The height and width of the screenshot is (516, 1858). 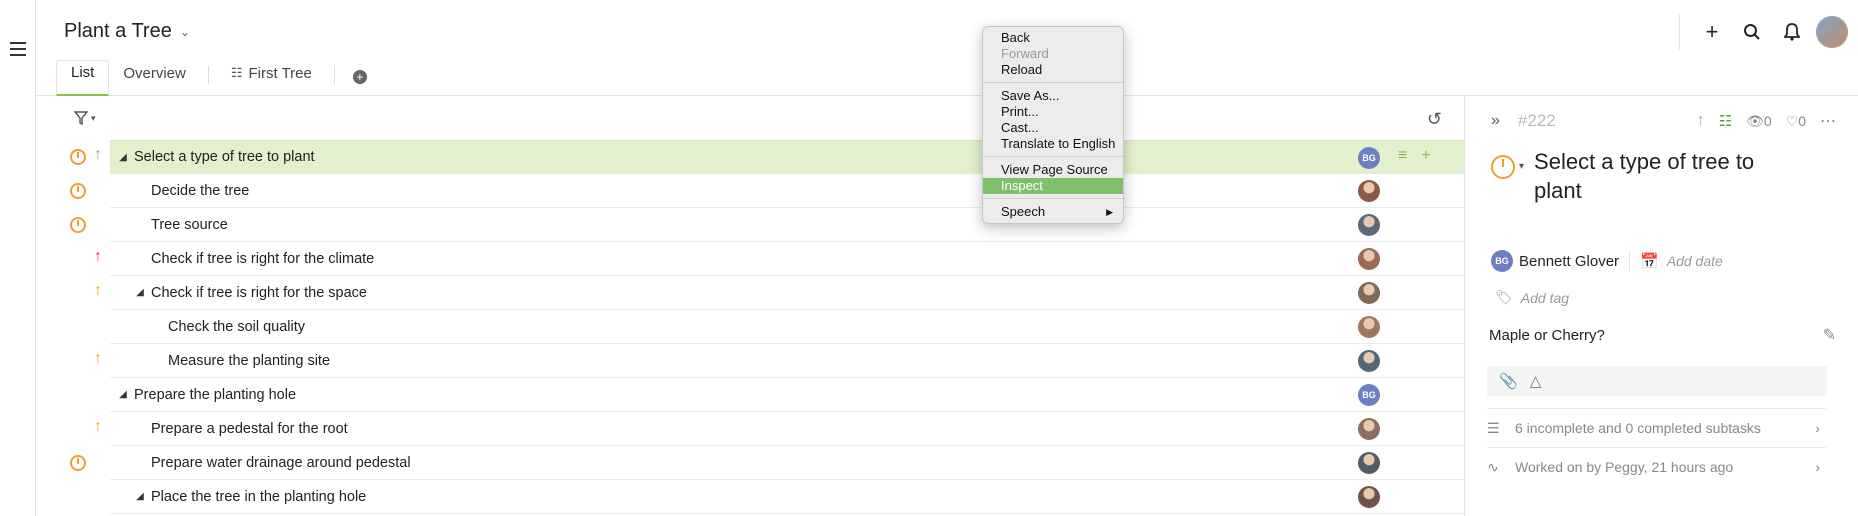 I want to click on task-row: ↑ Measure the planting site, so click(x=779, y=361).